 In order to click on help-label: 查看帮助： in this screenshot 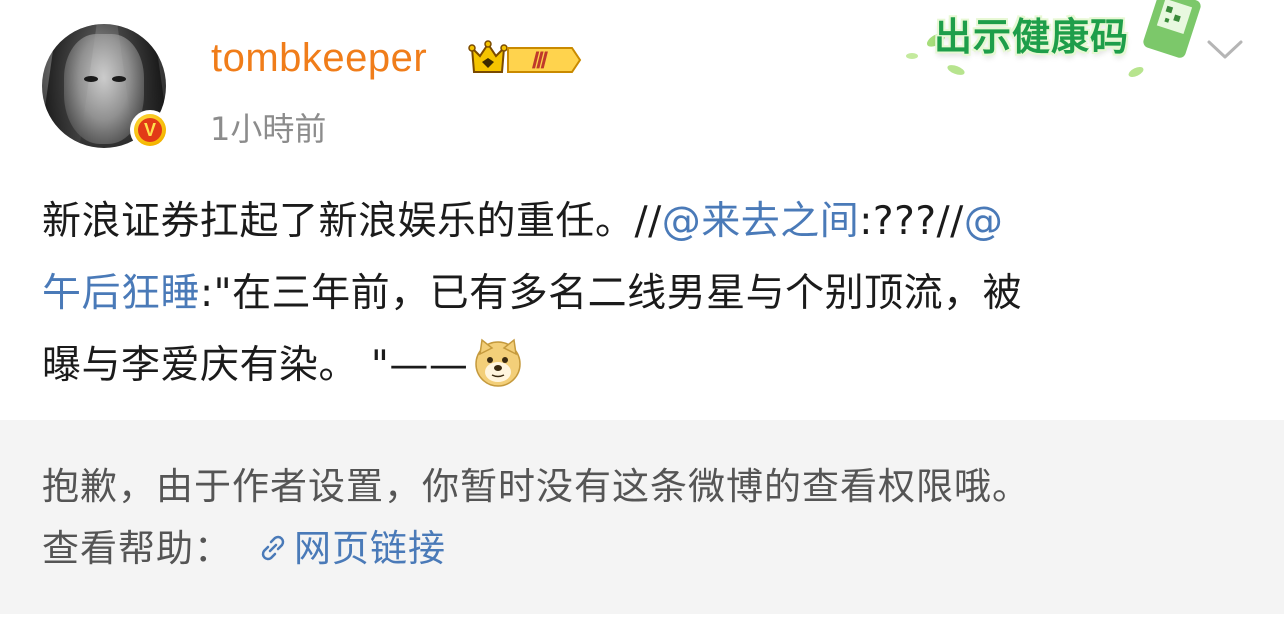, I will do `click(137, 548)`.